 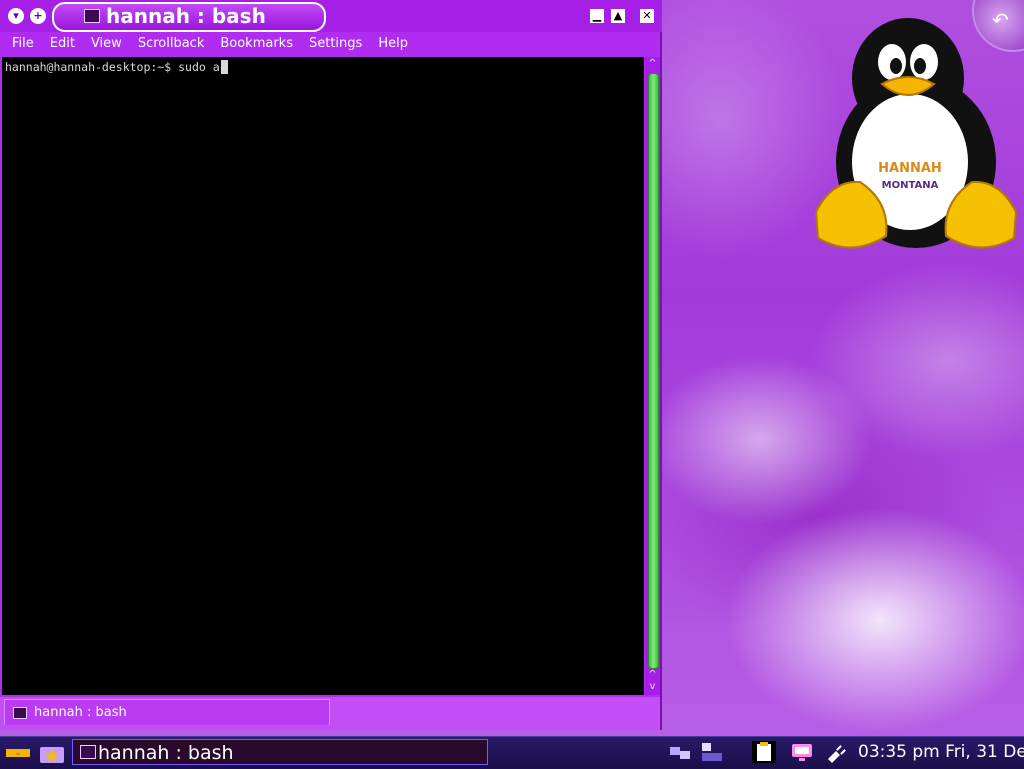 I want to click on svg-text: MONTANA, so click(x=910, y=185).